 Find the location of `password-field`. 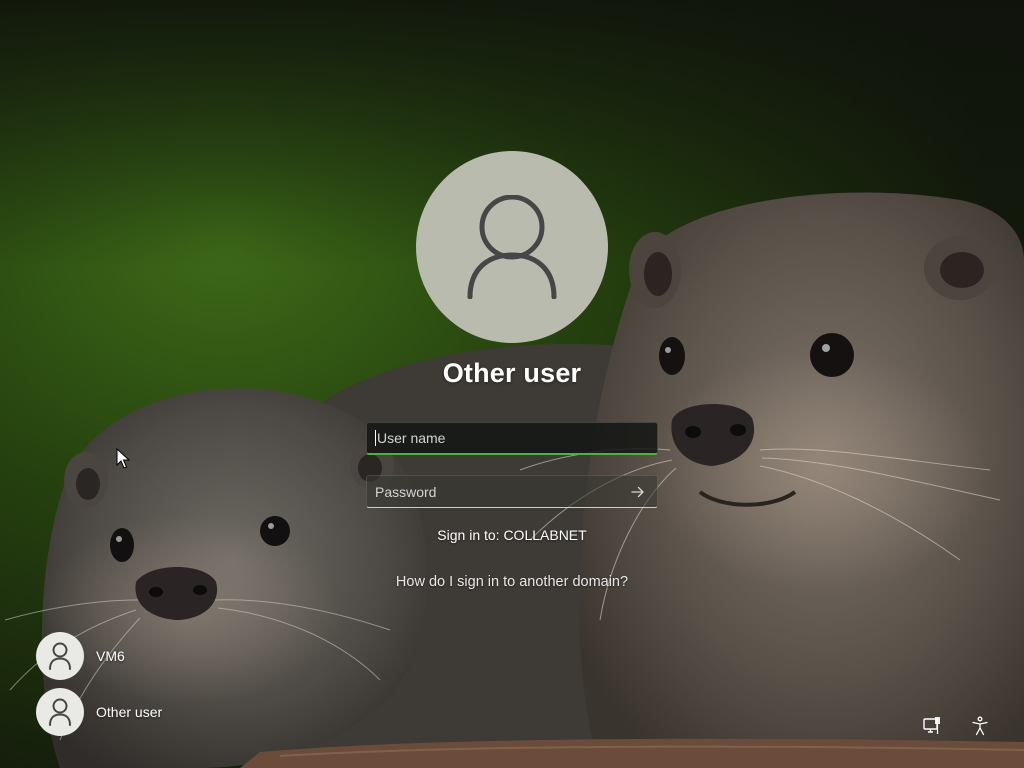

password-field is located at coordinates (512, 491).